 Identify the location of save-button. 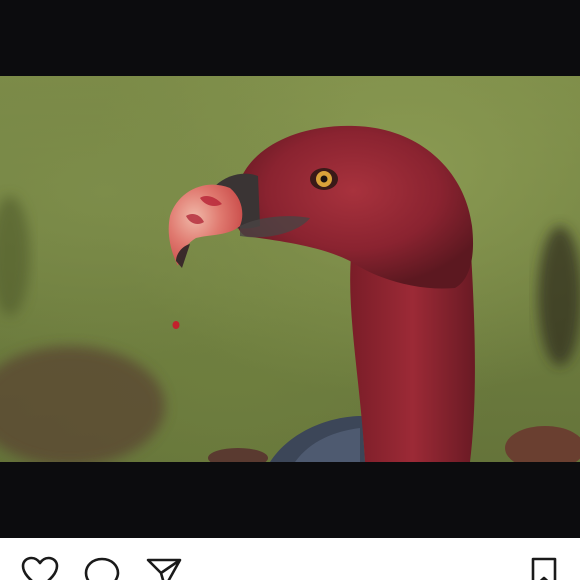
(544, 568).